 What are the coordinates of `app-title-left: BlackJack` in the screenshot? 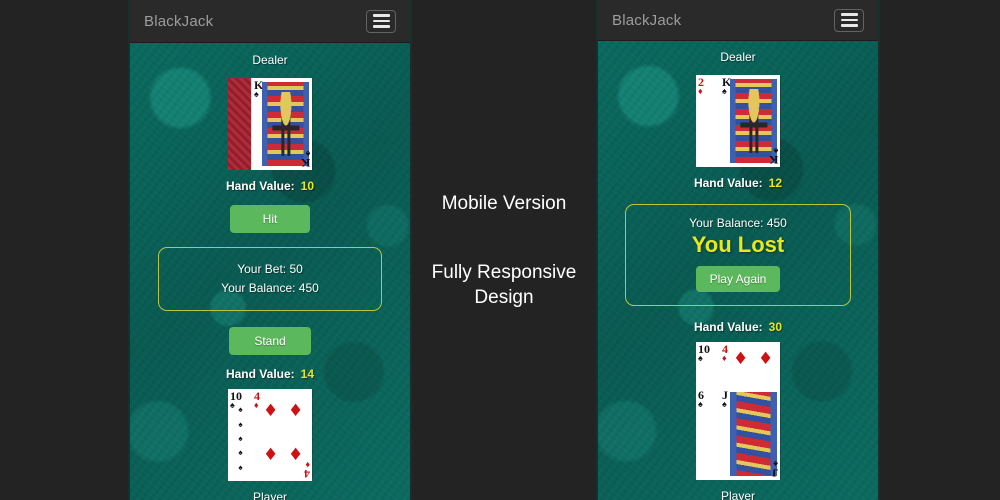 It's located at (179, 21).